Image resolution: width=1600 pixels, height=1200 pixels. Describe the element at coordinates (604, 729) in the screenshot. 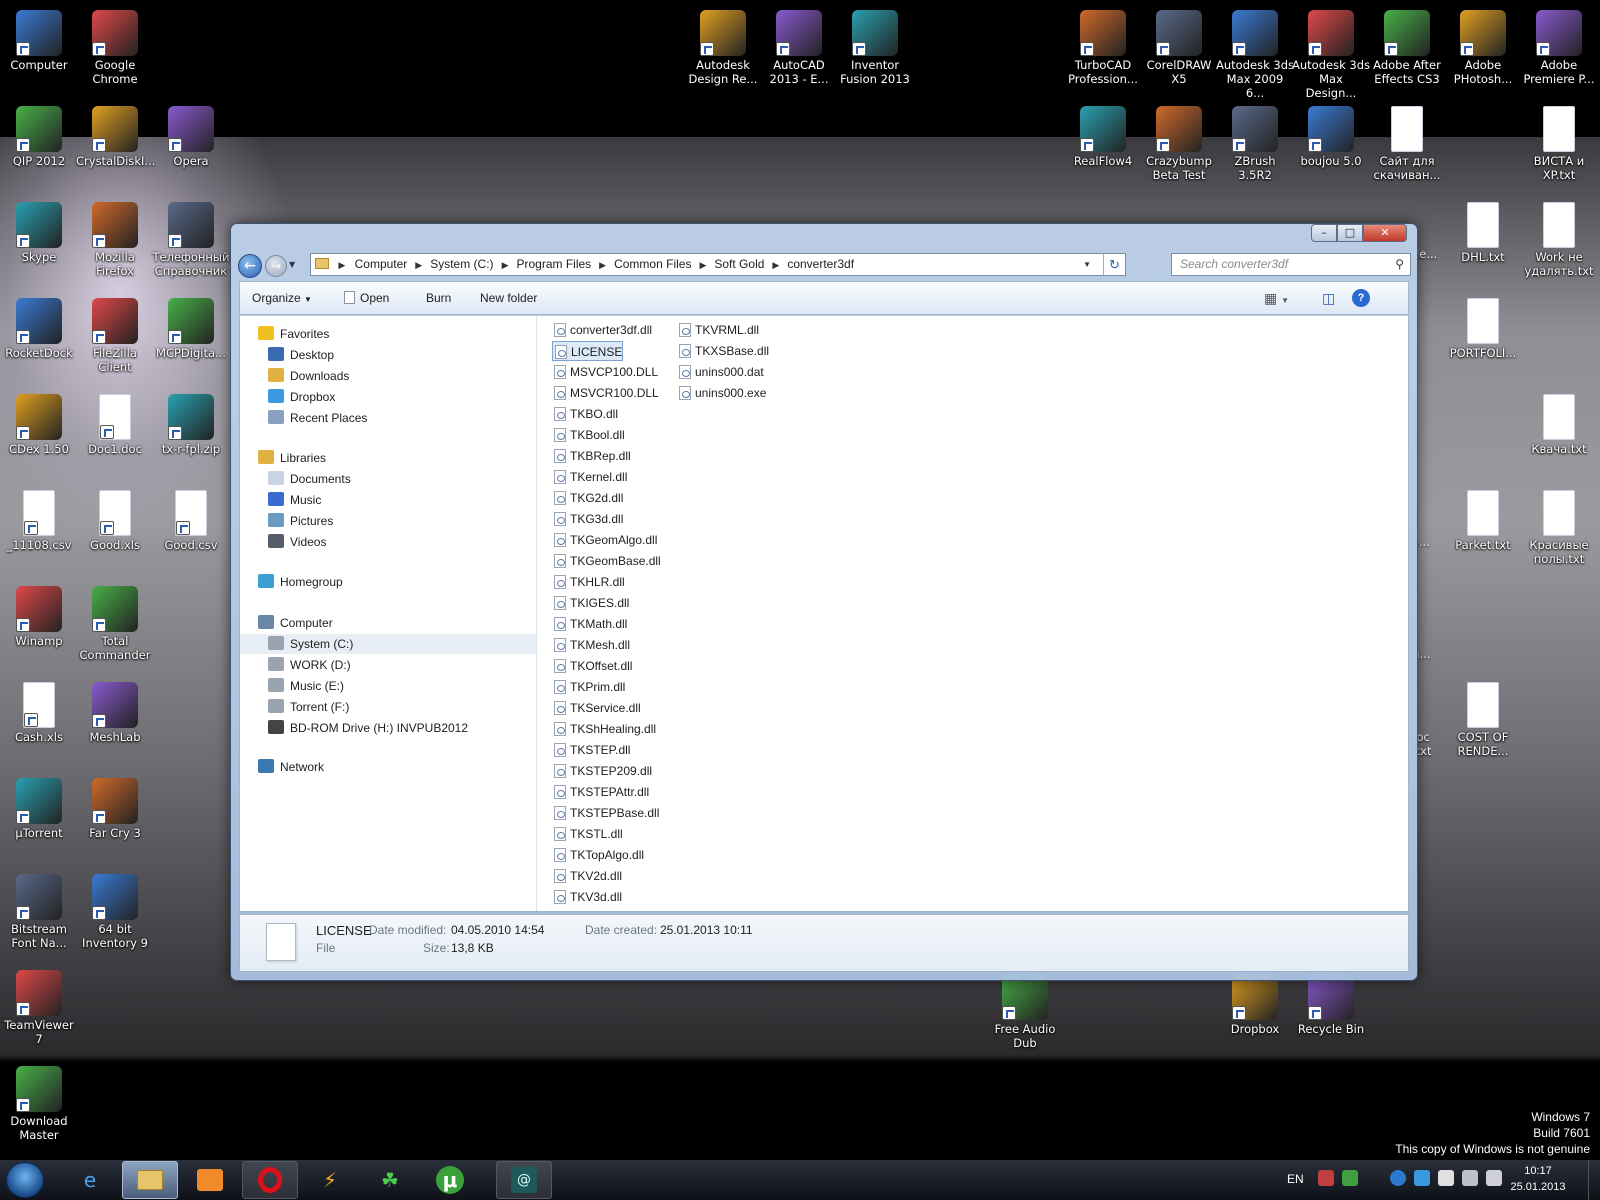

I see `file-item: TKShHealing.dll` at that location.